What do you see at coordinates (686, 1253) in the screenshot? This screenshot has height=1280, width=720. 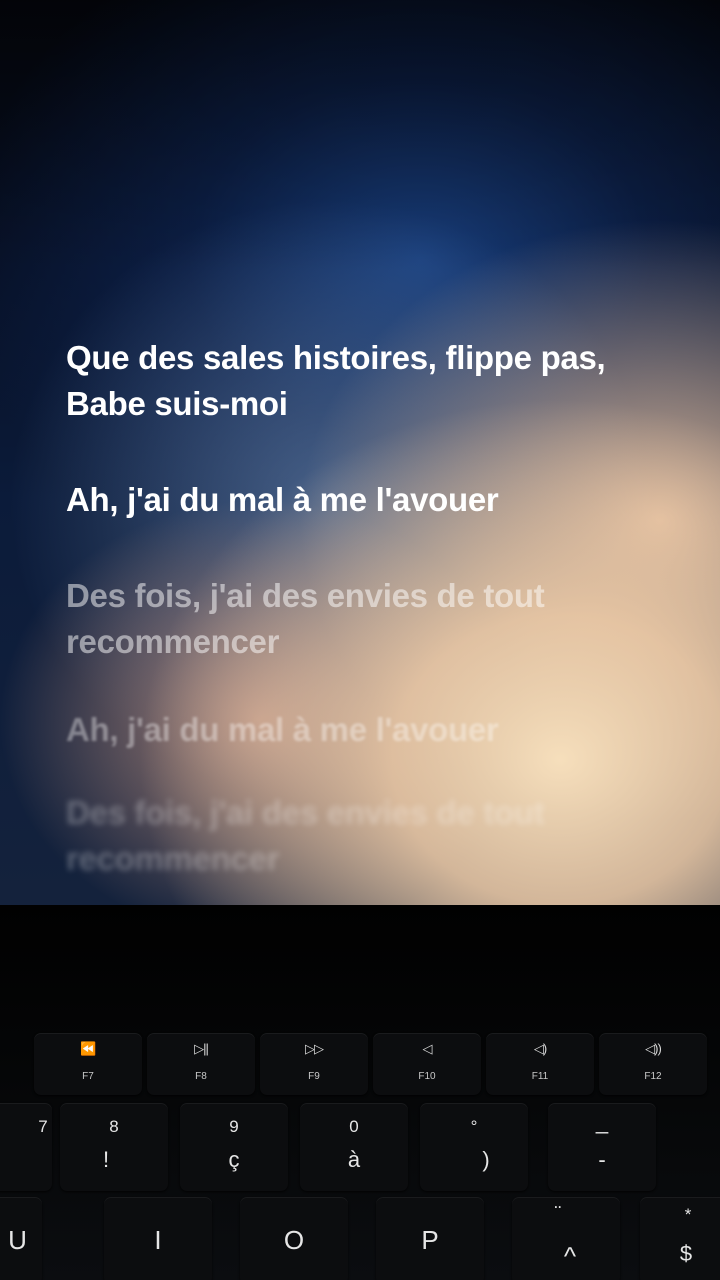 I see `key-main-char: $` at bounding box center [686, 1253].